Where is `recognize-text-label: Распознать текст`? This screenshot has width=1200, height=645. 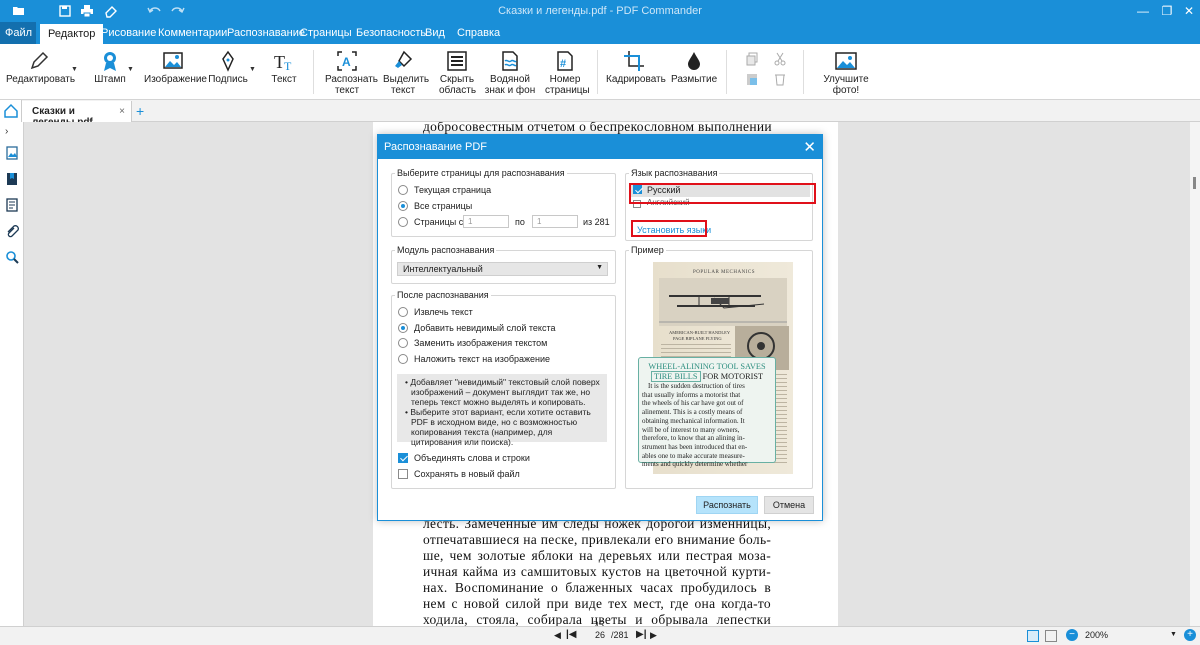
recognize-text-label: Распознать текст is located at coordinates (352, 85).